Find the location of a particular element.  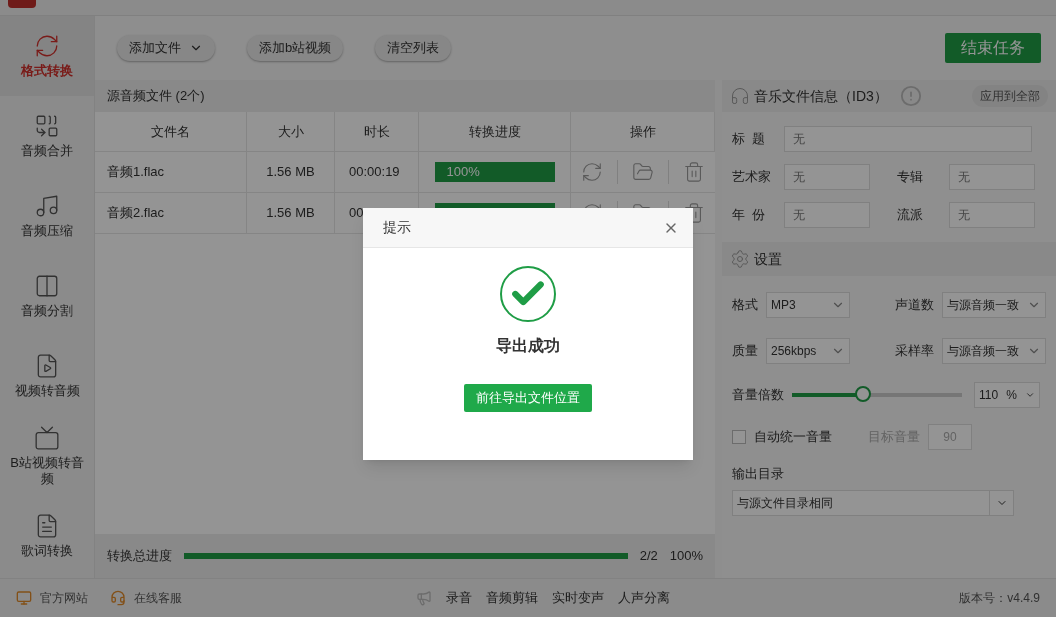

footer-link: 在线客服 is located at coordinates (146, 598).